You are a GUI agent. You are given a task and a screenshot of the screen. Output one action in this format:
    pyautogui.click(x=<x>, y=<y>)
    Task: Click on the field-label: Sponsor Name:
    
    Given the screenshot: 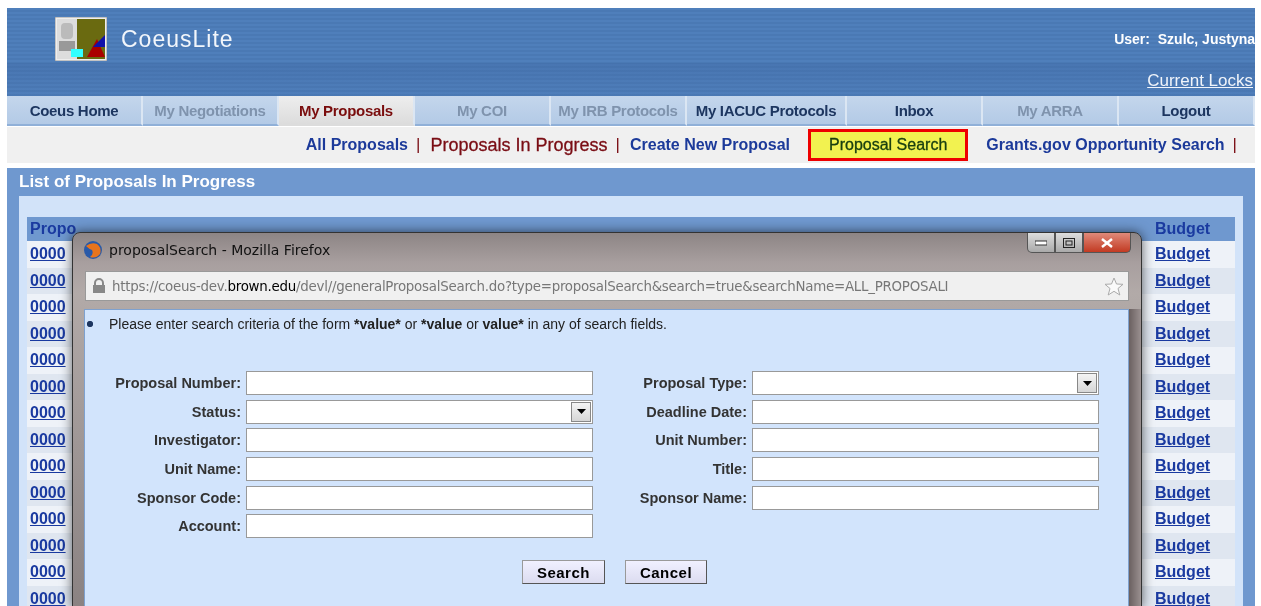 What is the action you would take?
    pyautogui.click(x=692, y=497)
    